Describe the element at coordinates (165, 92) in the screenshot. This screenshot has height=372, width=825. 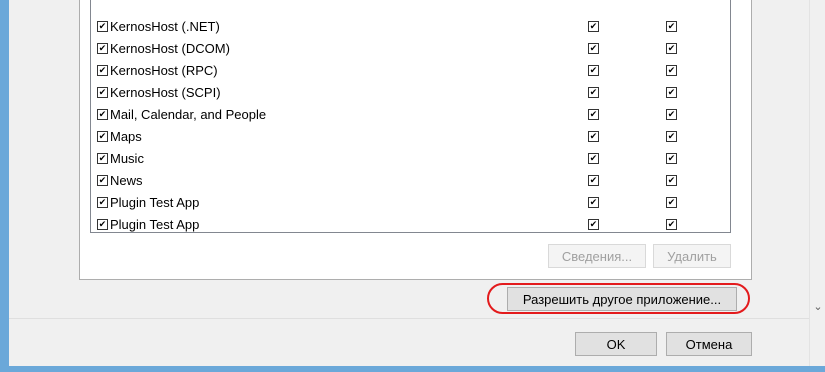
I see `app-name: KernosHost (SCPI)` at that location.